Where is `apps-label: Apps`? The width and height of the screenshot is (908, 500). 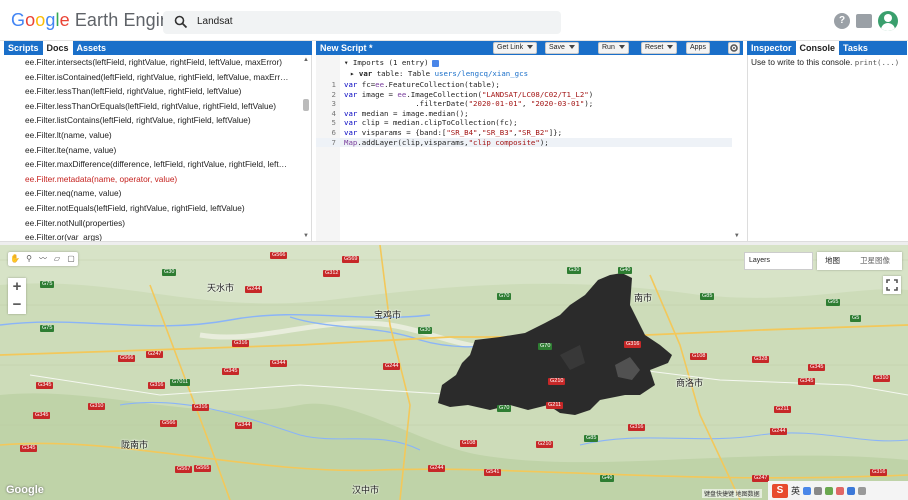 apps-label: Apps is located at coordinates (698, 47).